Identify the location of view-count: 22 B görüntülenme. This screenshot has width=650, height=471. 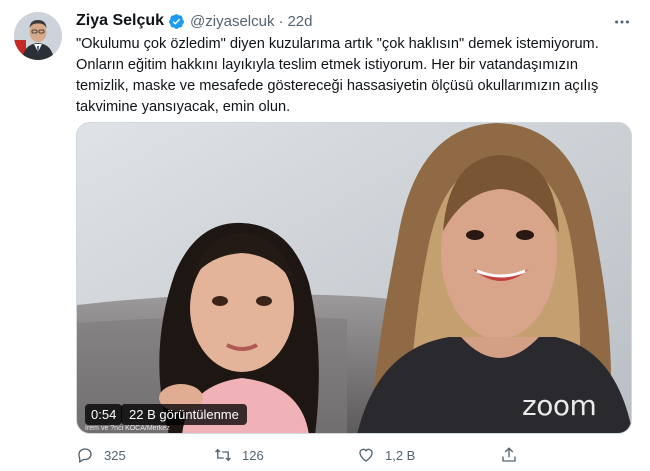
(184, 414).